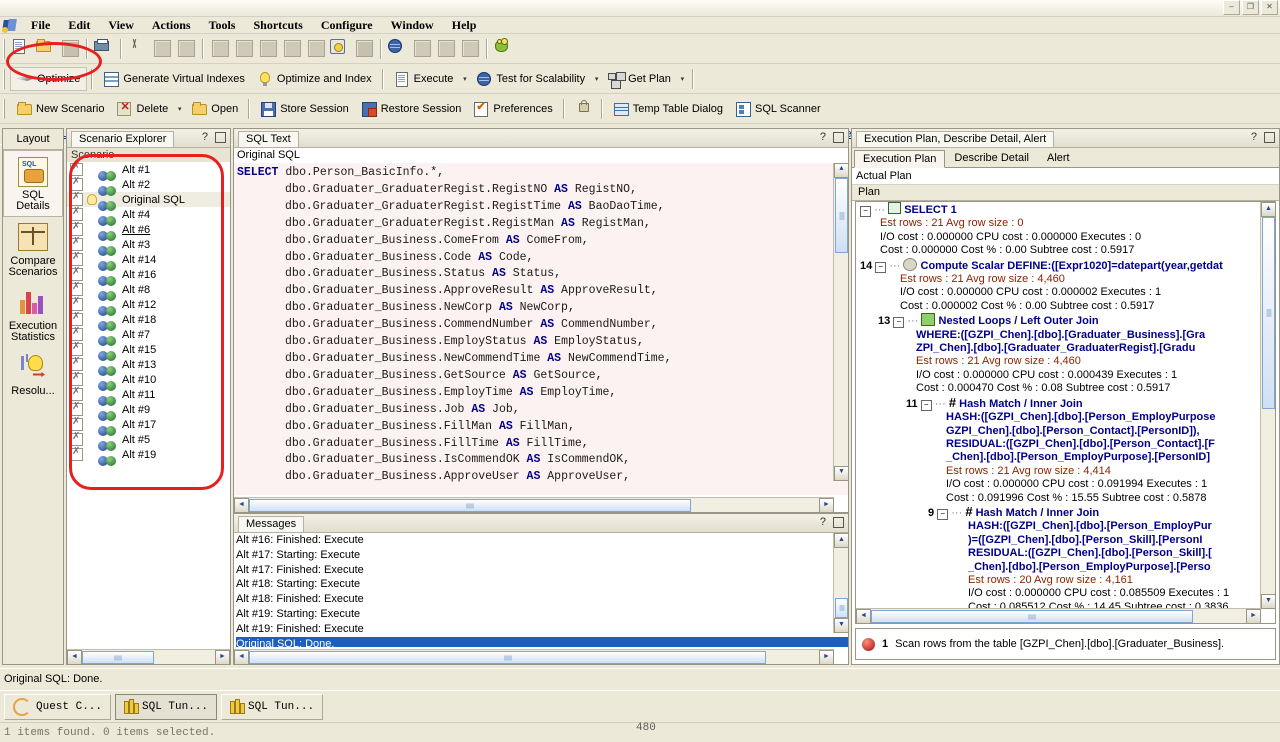 The image size is (1280, 742). What do you see at coordinates (33, 249) in the screenshot?
I see `sidebar-item-compare-scenarios: Compare Scenarios` at bounding box center [33, 249].